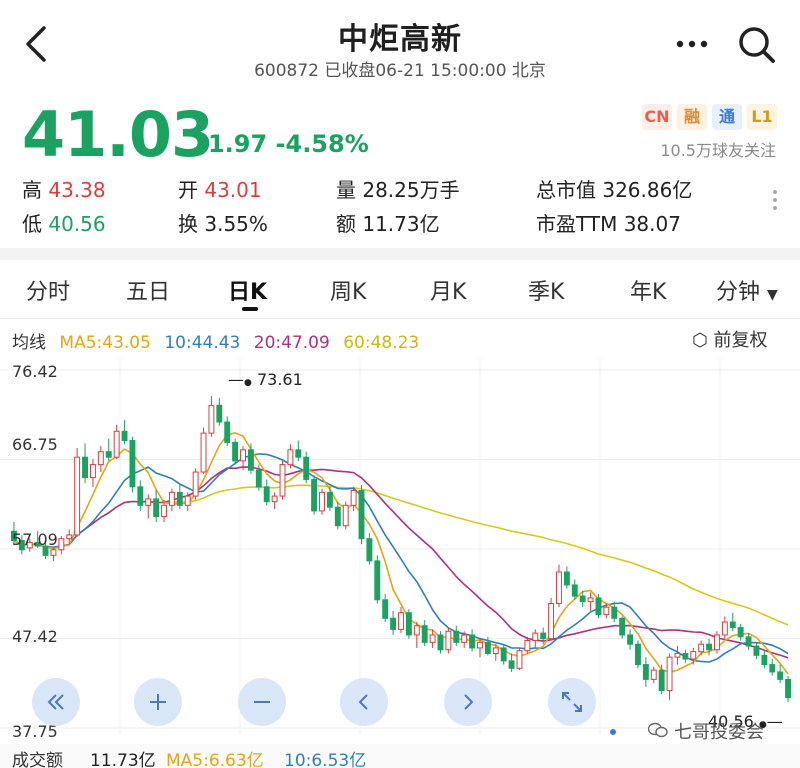 The width and height of the screenshot is (800, 768). I want to click on stat-pe-value: 38.07, so click(652, 224).